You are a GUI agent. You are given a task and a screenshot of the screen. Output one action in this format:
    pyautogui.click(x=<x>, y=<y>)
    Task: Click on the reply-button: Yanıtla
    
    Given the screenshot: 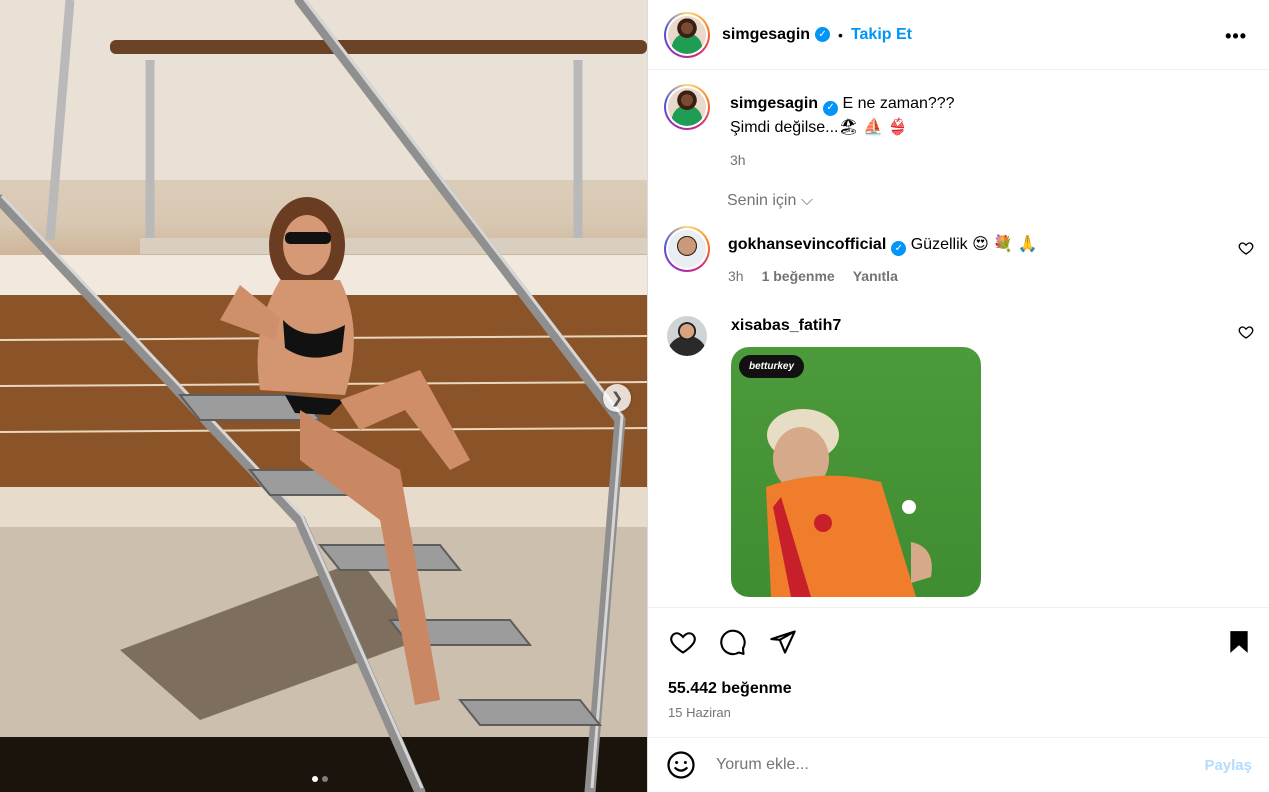 What is the action you would take?
    pyautogui.click(x=875, y=276)
    